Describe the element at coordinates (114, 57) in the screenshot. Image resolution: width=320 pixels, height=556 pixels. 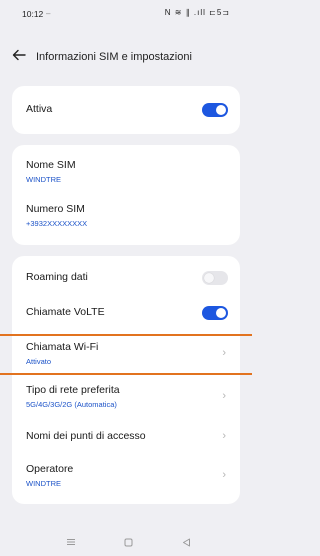
I see `page-title: Informazioni SIM e impostazioni` at that location.